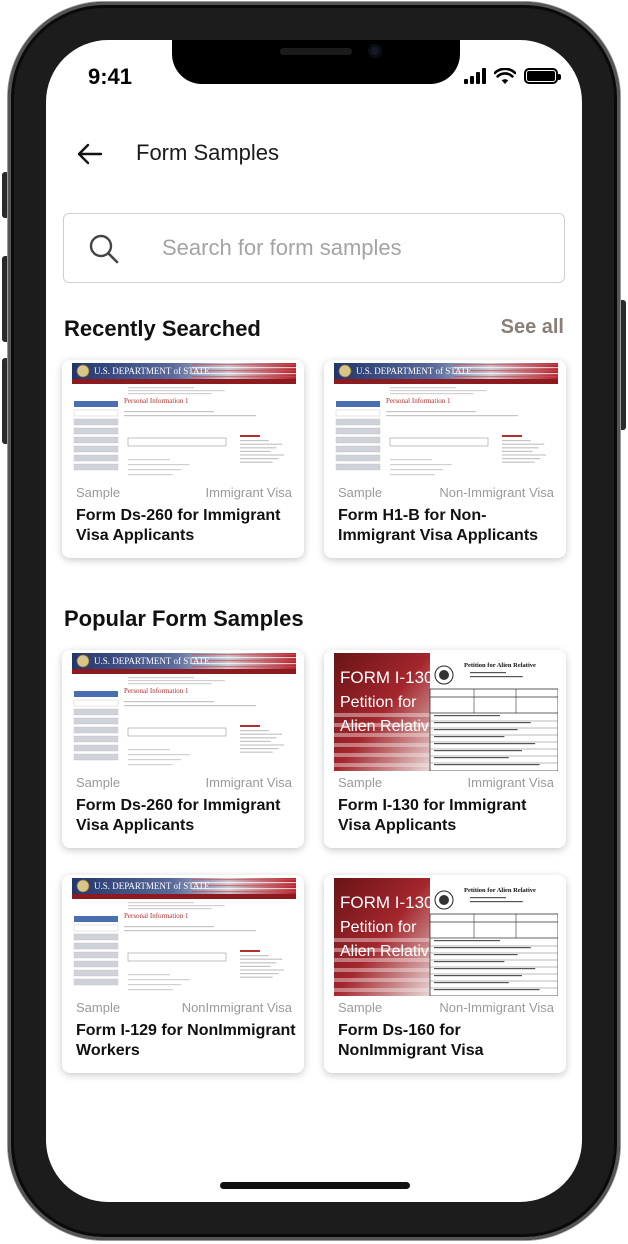 The height and width of the screenshot is (1244, 628). I want to click on status-time: 9:41, so click(110, 76).